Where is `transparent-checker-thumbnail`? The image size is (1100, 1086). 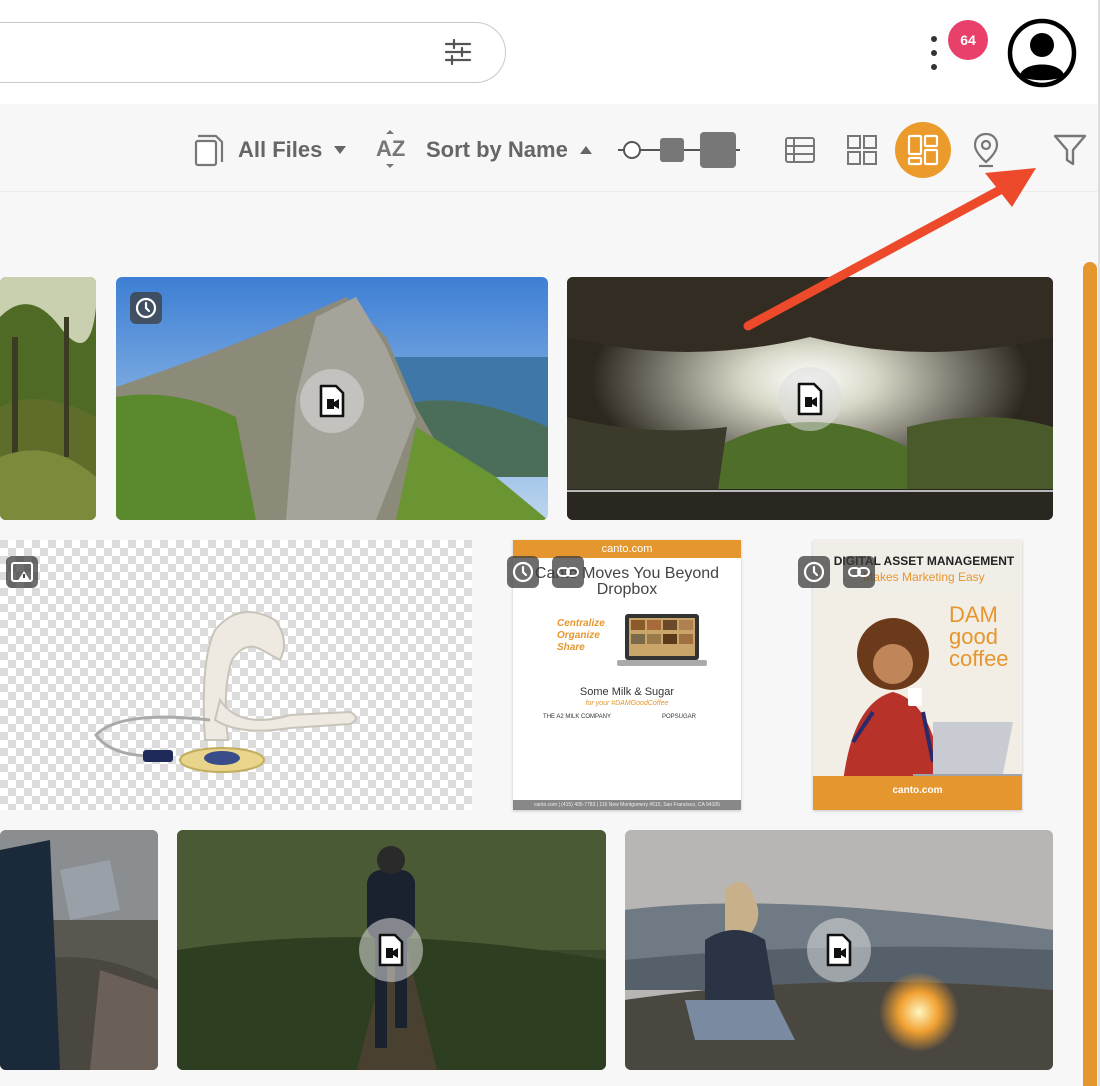 transparent-checker-thumbnail is located at coordinates (236, 675).